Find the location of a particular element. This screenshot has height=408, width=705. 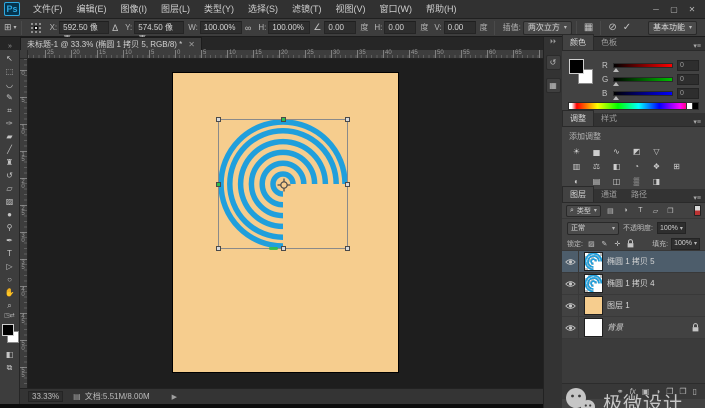

clone-stamp-tool: ♜ is located at coordinates (10, 162).